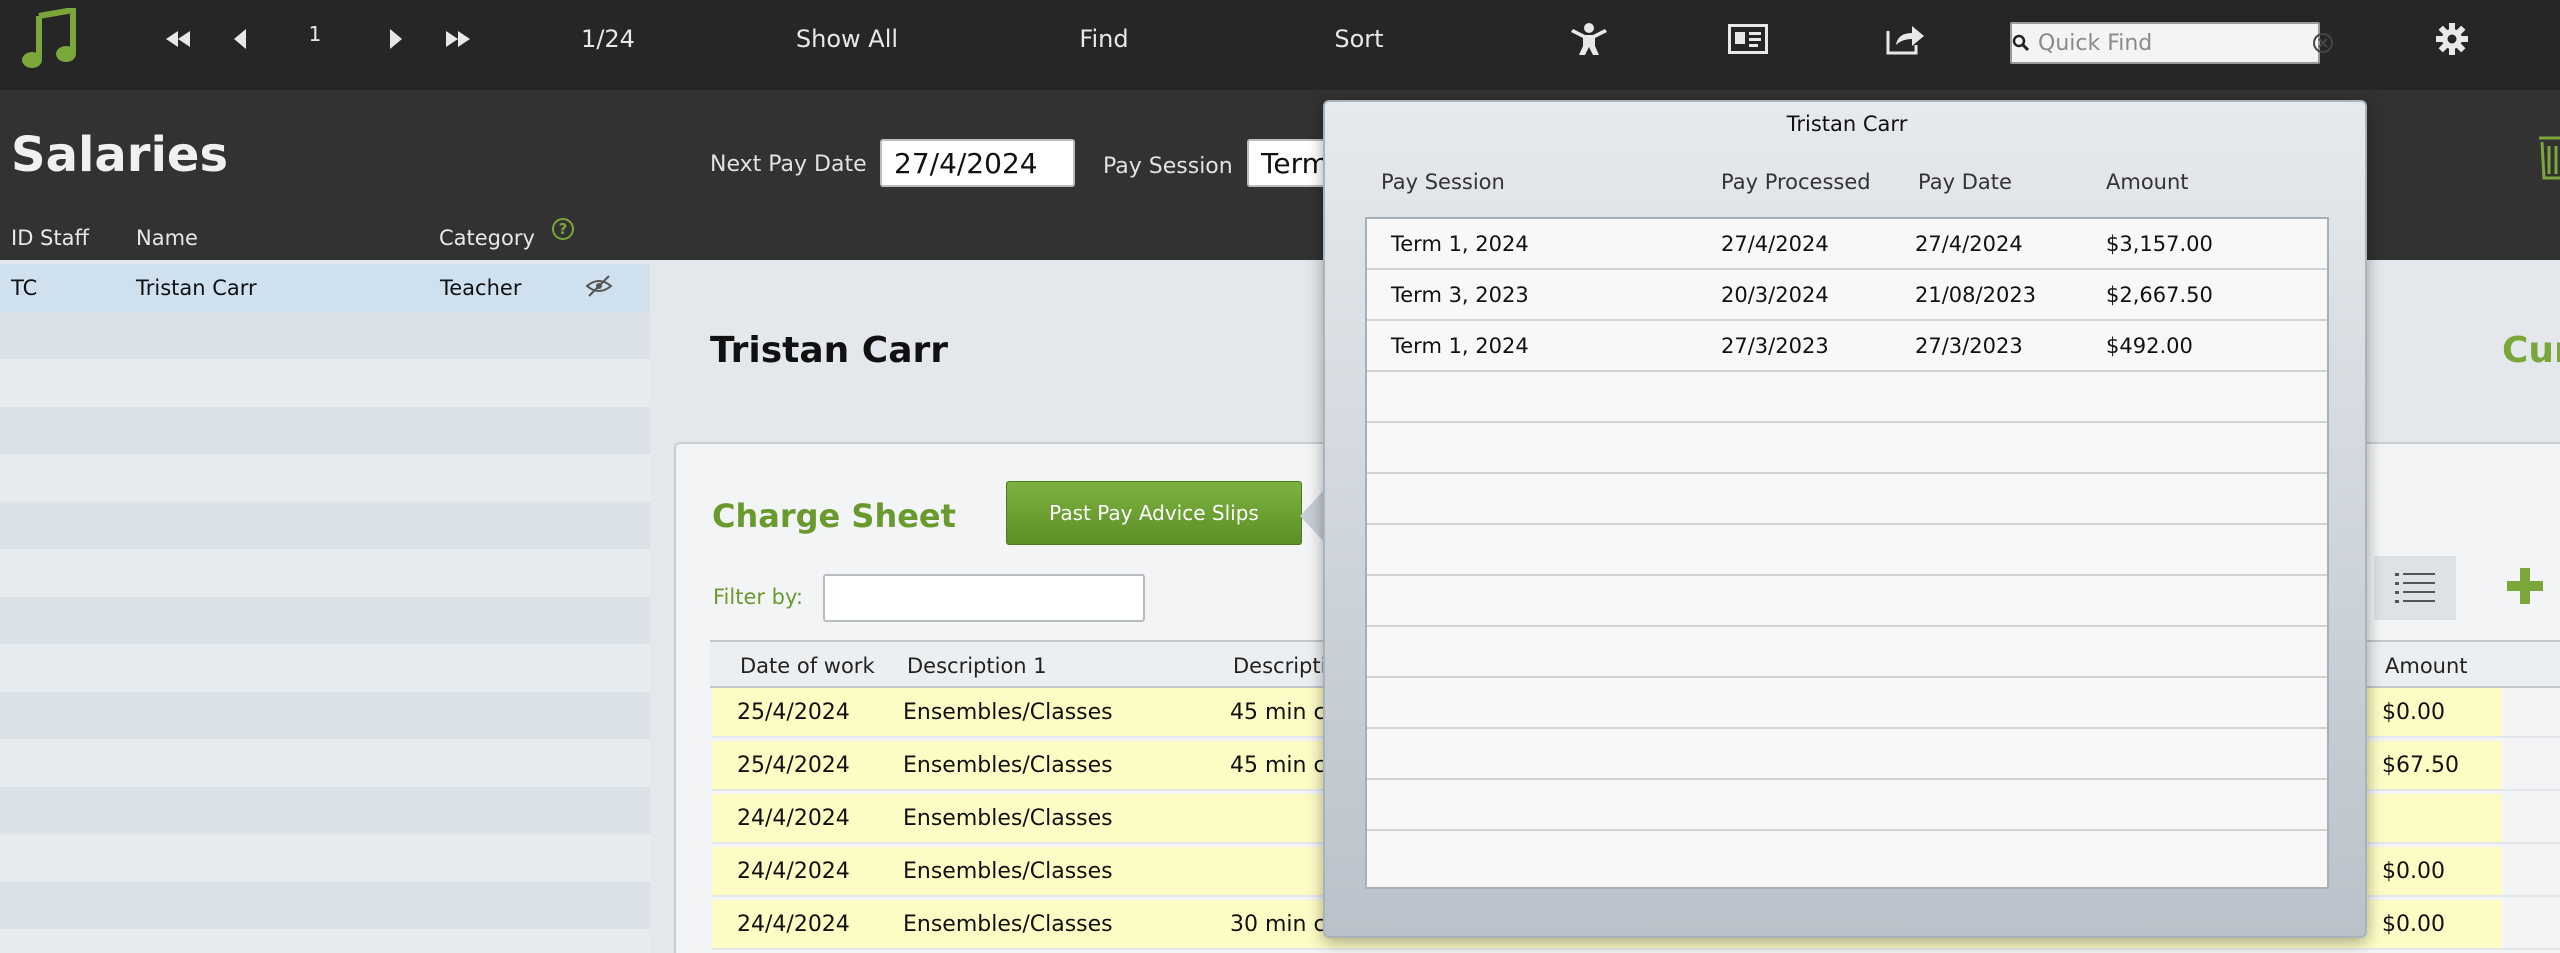 This screenshot has width=2560, height=953. I want to click on popover-pay-processed: 20/3/2024, so click(1775, 295).